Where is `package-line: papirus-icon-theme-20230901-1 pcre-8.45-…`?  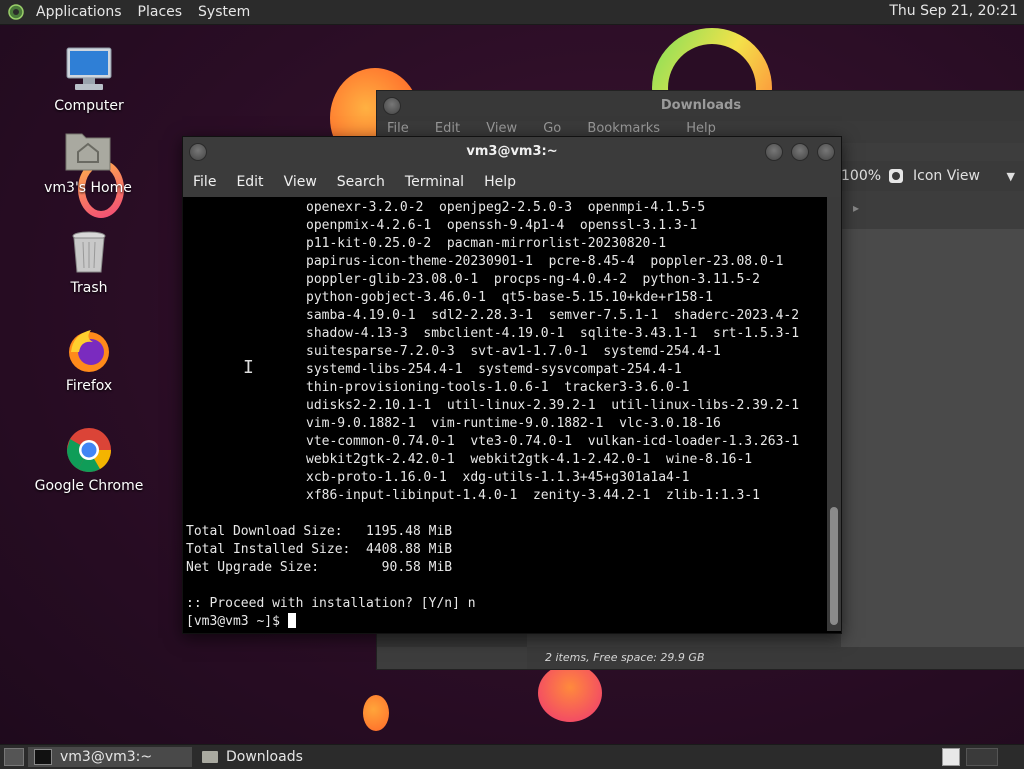 package-line: papirus-icon-theme-20230901-1 pcre-8.45-… is located at coordinates (545, 261).